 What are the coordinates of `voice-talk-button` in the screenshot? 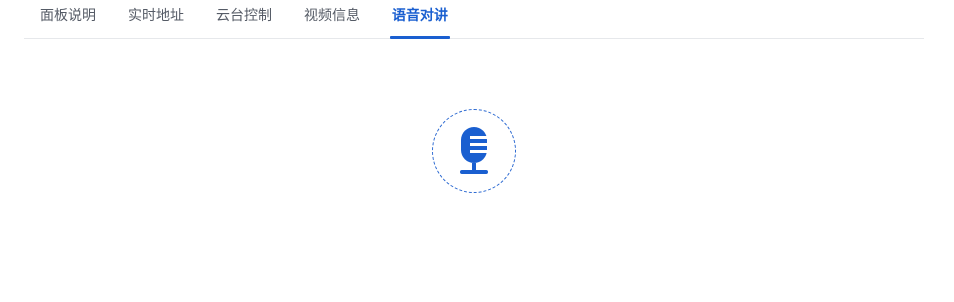 It's located at (474, 151).